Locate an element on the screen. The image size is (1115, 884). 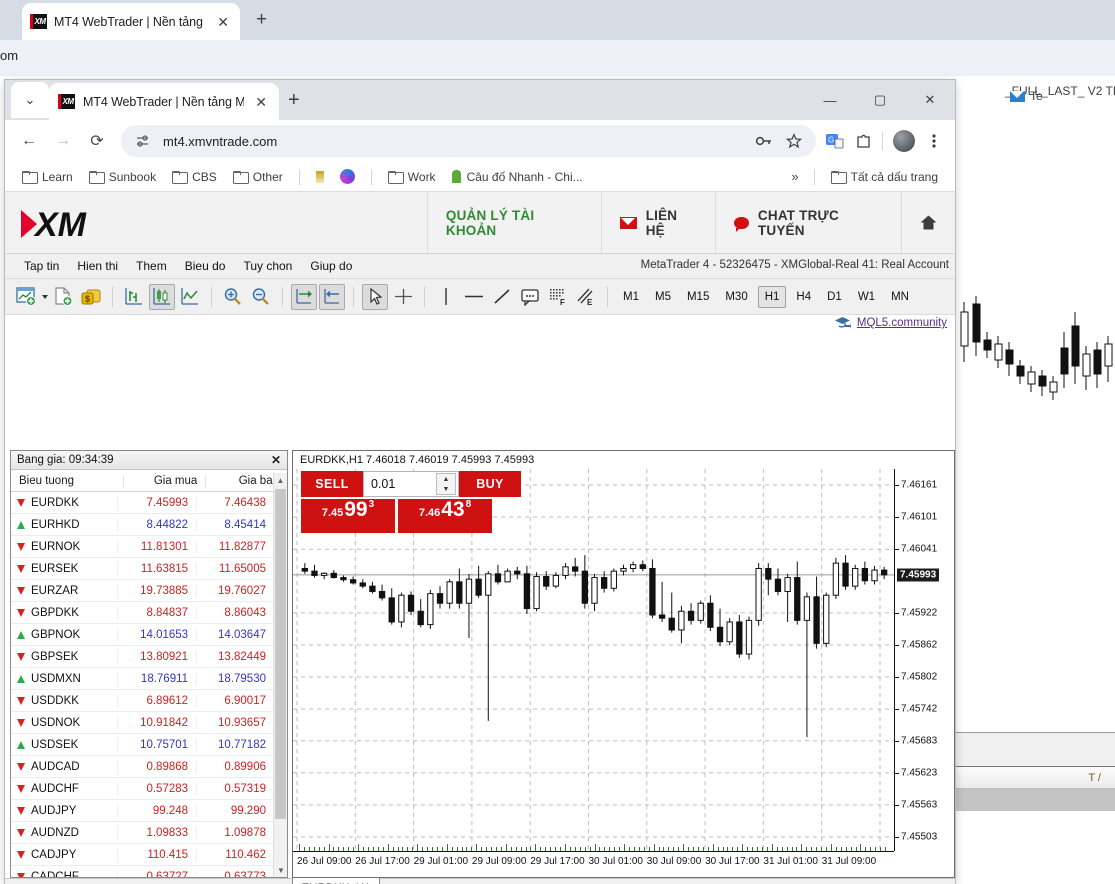
new-order-button is located at coordinates (63, 297).